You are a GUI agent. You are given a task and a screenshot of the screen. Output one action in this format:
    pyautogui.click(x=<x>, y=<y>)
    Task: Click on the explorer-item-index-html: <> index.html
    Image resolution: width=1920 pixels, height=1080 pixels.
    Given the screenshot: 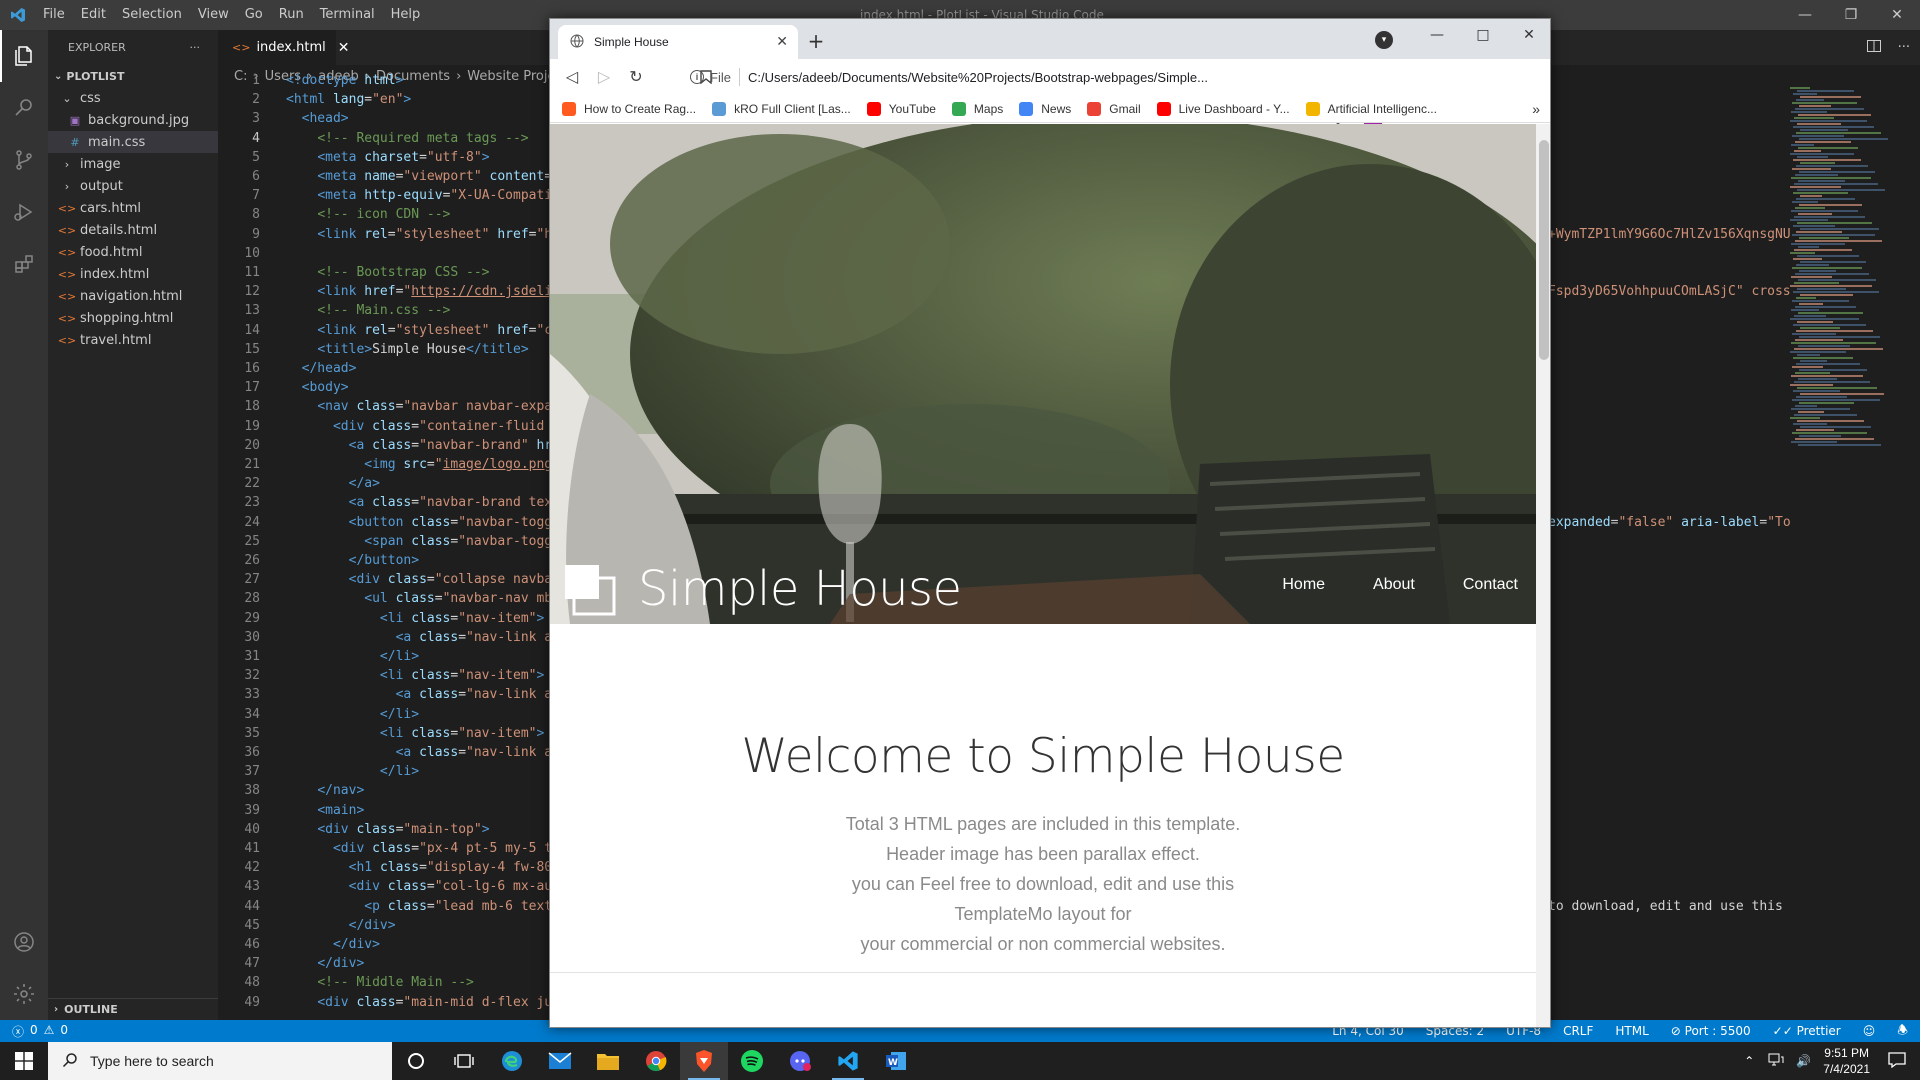 What is the action you would take?
    pyautogui.click(x=133, y=274)
    